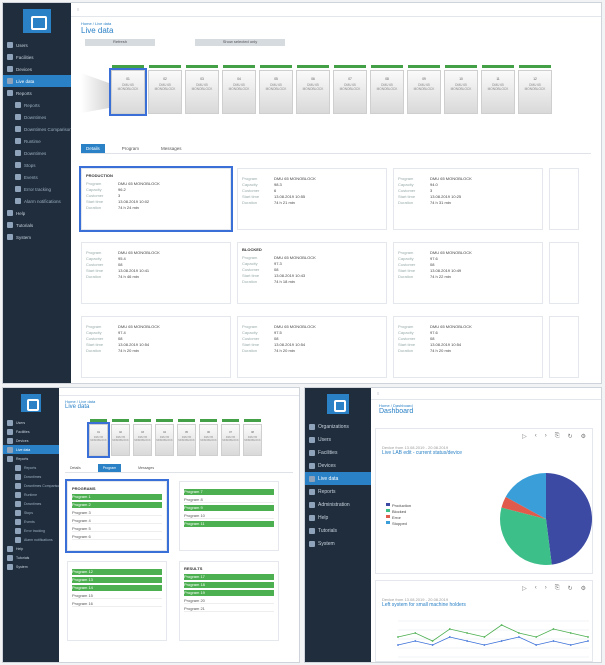  What do you see at coordinates (142, 437) in the screenshot?
I see `machine-tile: 03 DMU 65 MONOBLOCK` at bounding box center [142, 437].